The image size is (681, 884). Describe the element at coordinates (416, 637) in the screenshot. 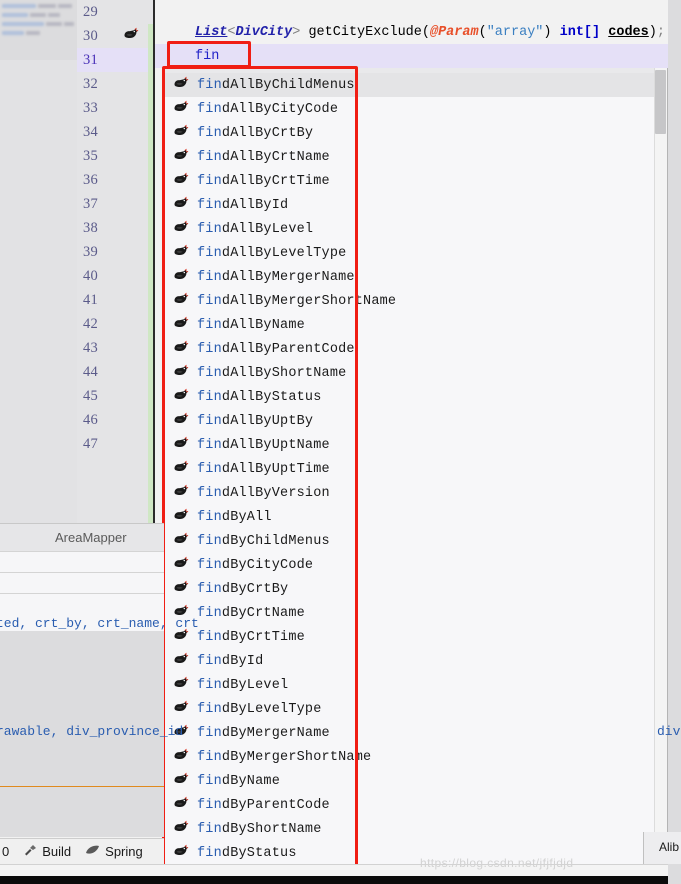

I see `autocomplete-item: findByCrtTime` at that location.